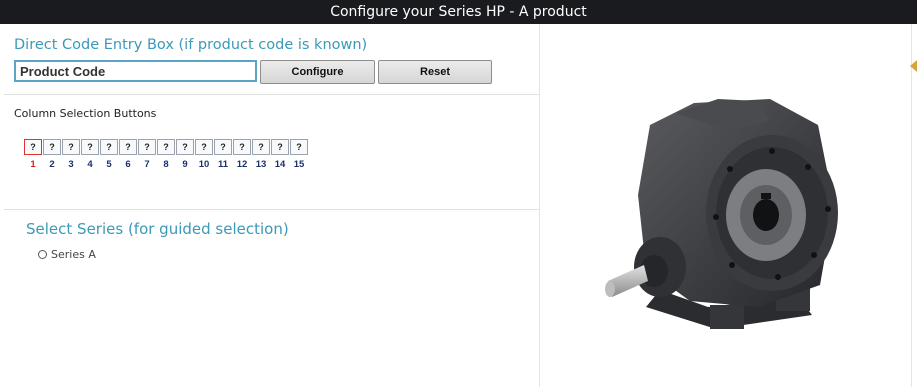 Image resolution: width=917 pixels, height=387 pixels. Describe the element at coordinates (458, 12) in the screenshot. I see `window-title: Configure your Series HP - A product` at that location.